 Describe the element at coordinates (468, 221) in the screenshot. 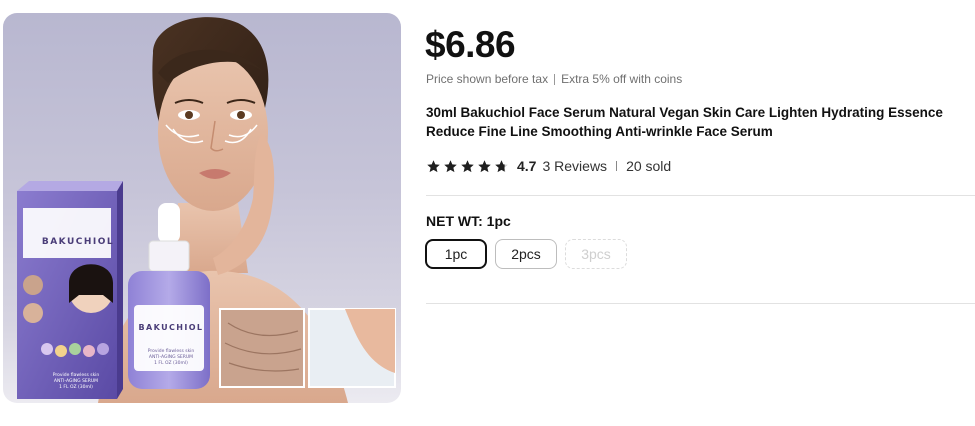

I see `variant-label: NET WT: 1pc` at that location.